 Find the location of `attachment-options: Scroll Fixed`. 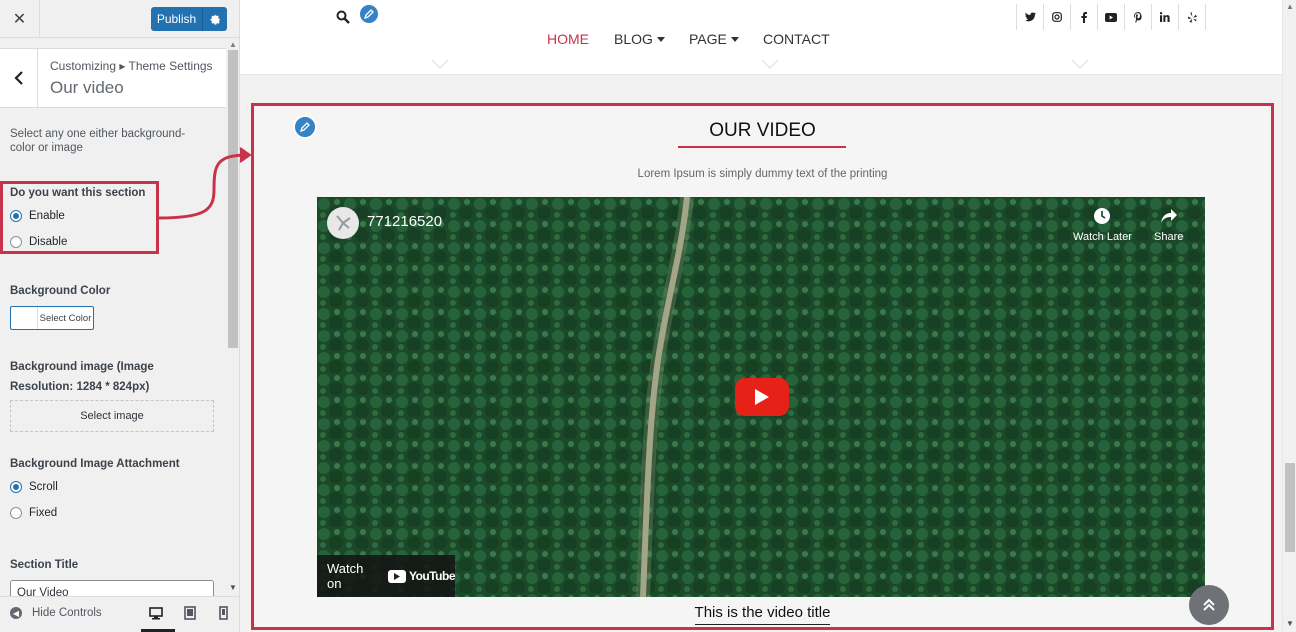

attachment-options: Scroll Fixed is located at coordinates (34, 500).